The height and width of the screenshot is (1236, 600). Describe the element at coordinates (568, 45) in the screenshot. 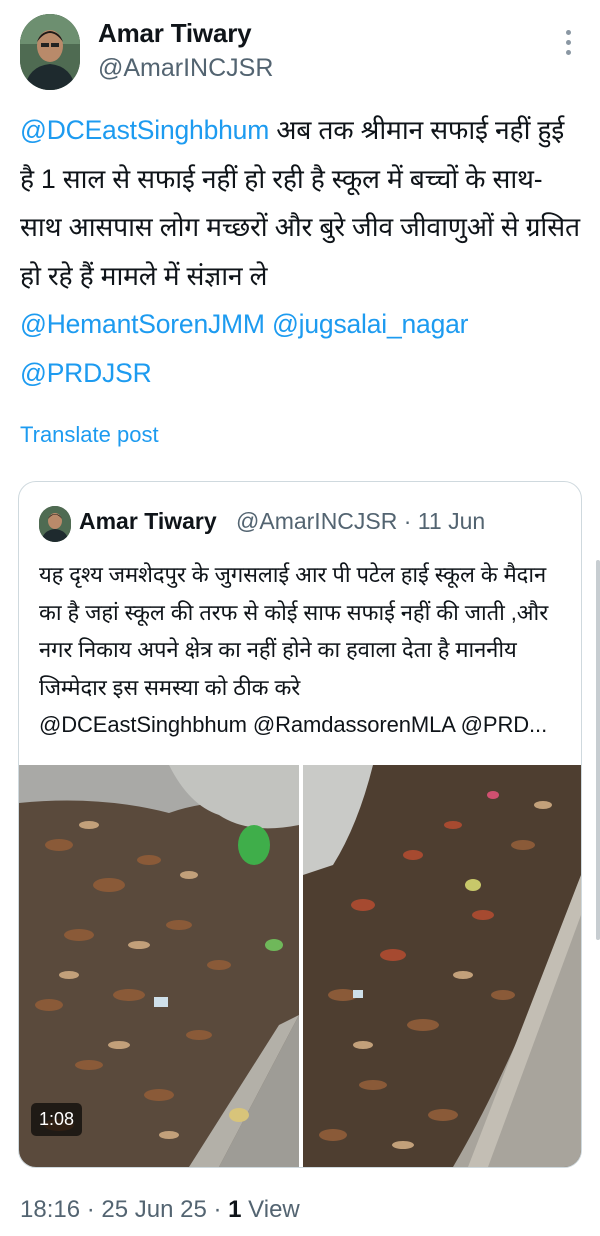

I see `more-options-icon` at that location.